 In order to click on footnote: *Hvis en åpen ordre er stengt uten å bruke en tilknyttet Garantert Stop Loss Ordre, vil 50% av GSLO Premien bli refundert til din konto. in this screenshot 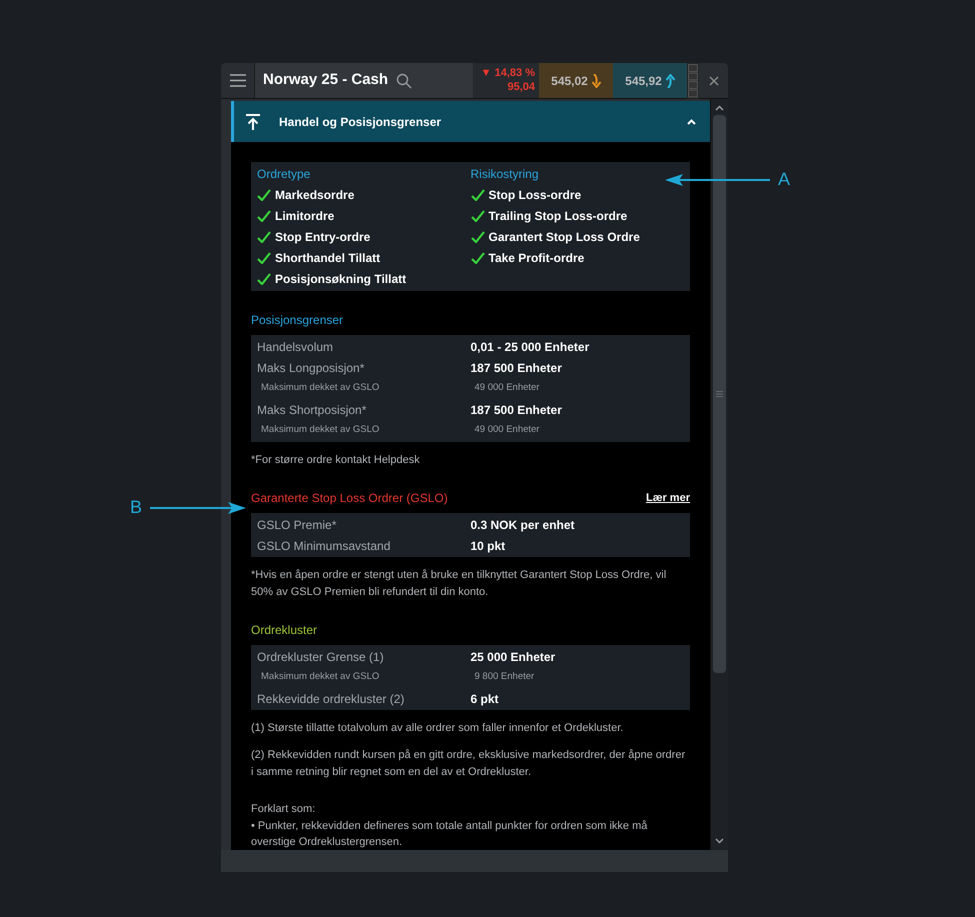, I will do `click(459, 584)`.